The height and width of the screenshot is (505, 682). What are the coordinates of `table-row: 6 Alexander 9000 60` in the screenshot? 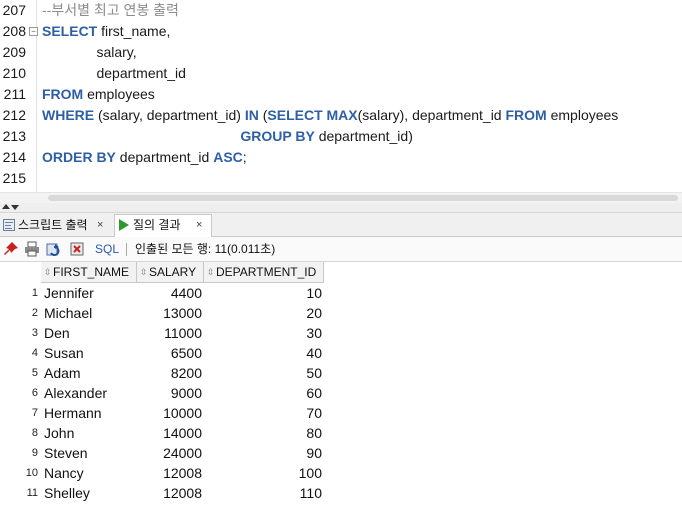 It's located at (165, 393).